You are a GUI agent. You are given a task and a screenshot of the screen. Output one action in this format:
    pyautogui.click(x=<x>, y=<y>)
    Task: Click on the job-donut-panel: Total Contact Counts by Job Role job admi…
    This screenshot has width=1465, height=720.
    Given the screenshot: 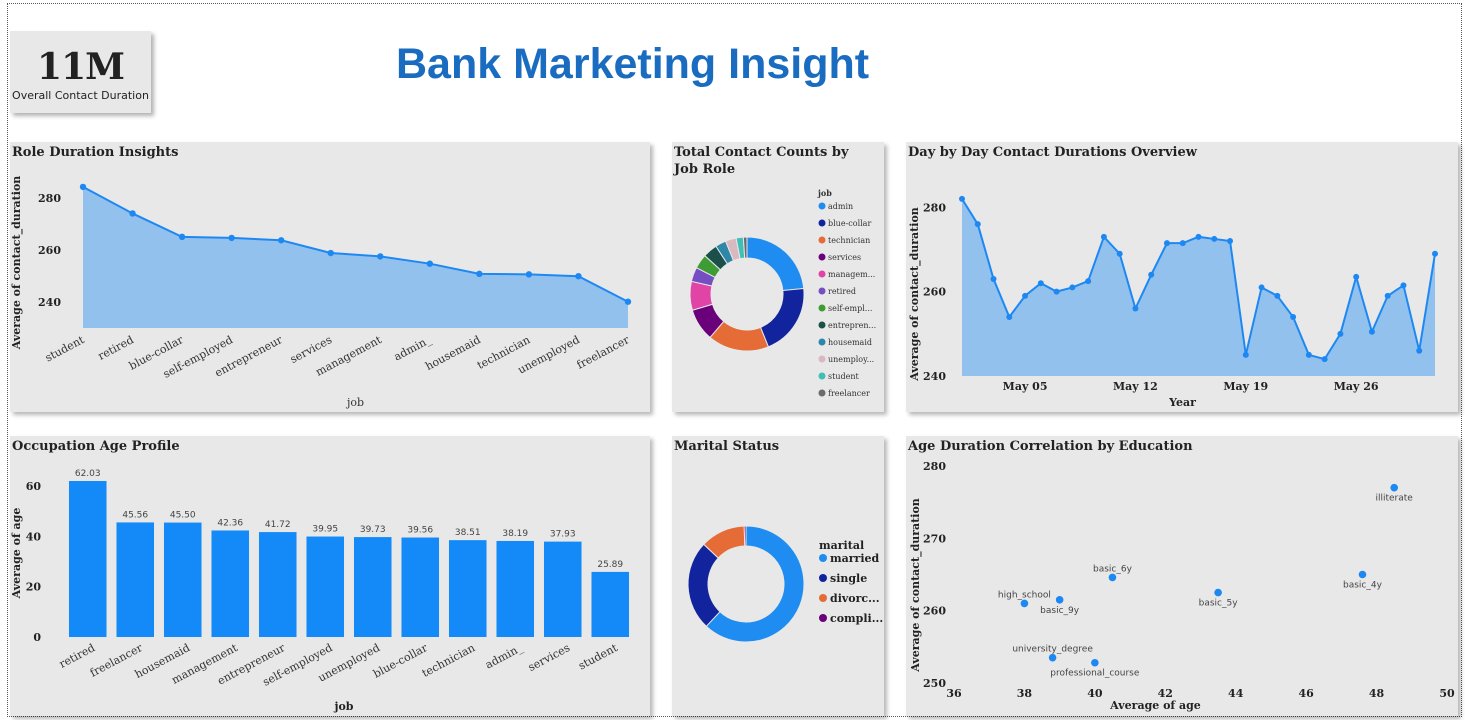 What is the action you would take?
    pyautogui.click(x=778, y=277)
    